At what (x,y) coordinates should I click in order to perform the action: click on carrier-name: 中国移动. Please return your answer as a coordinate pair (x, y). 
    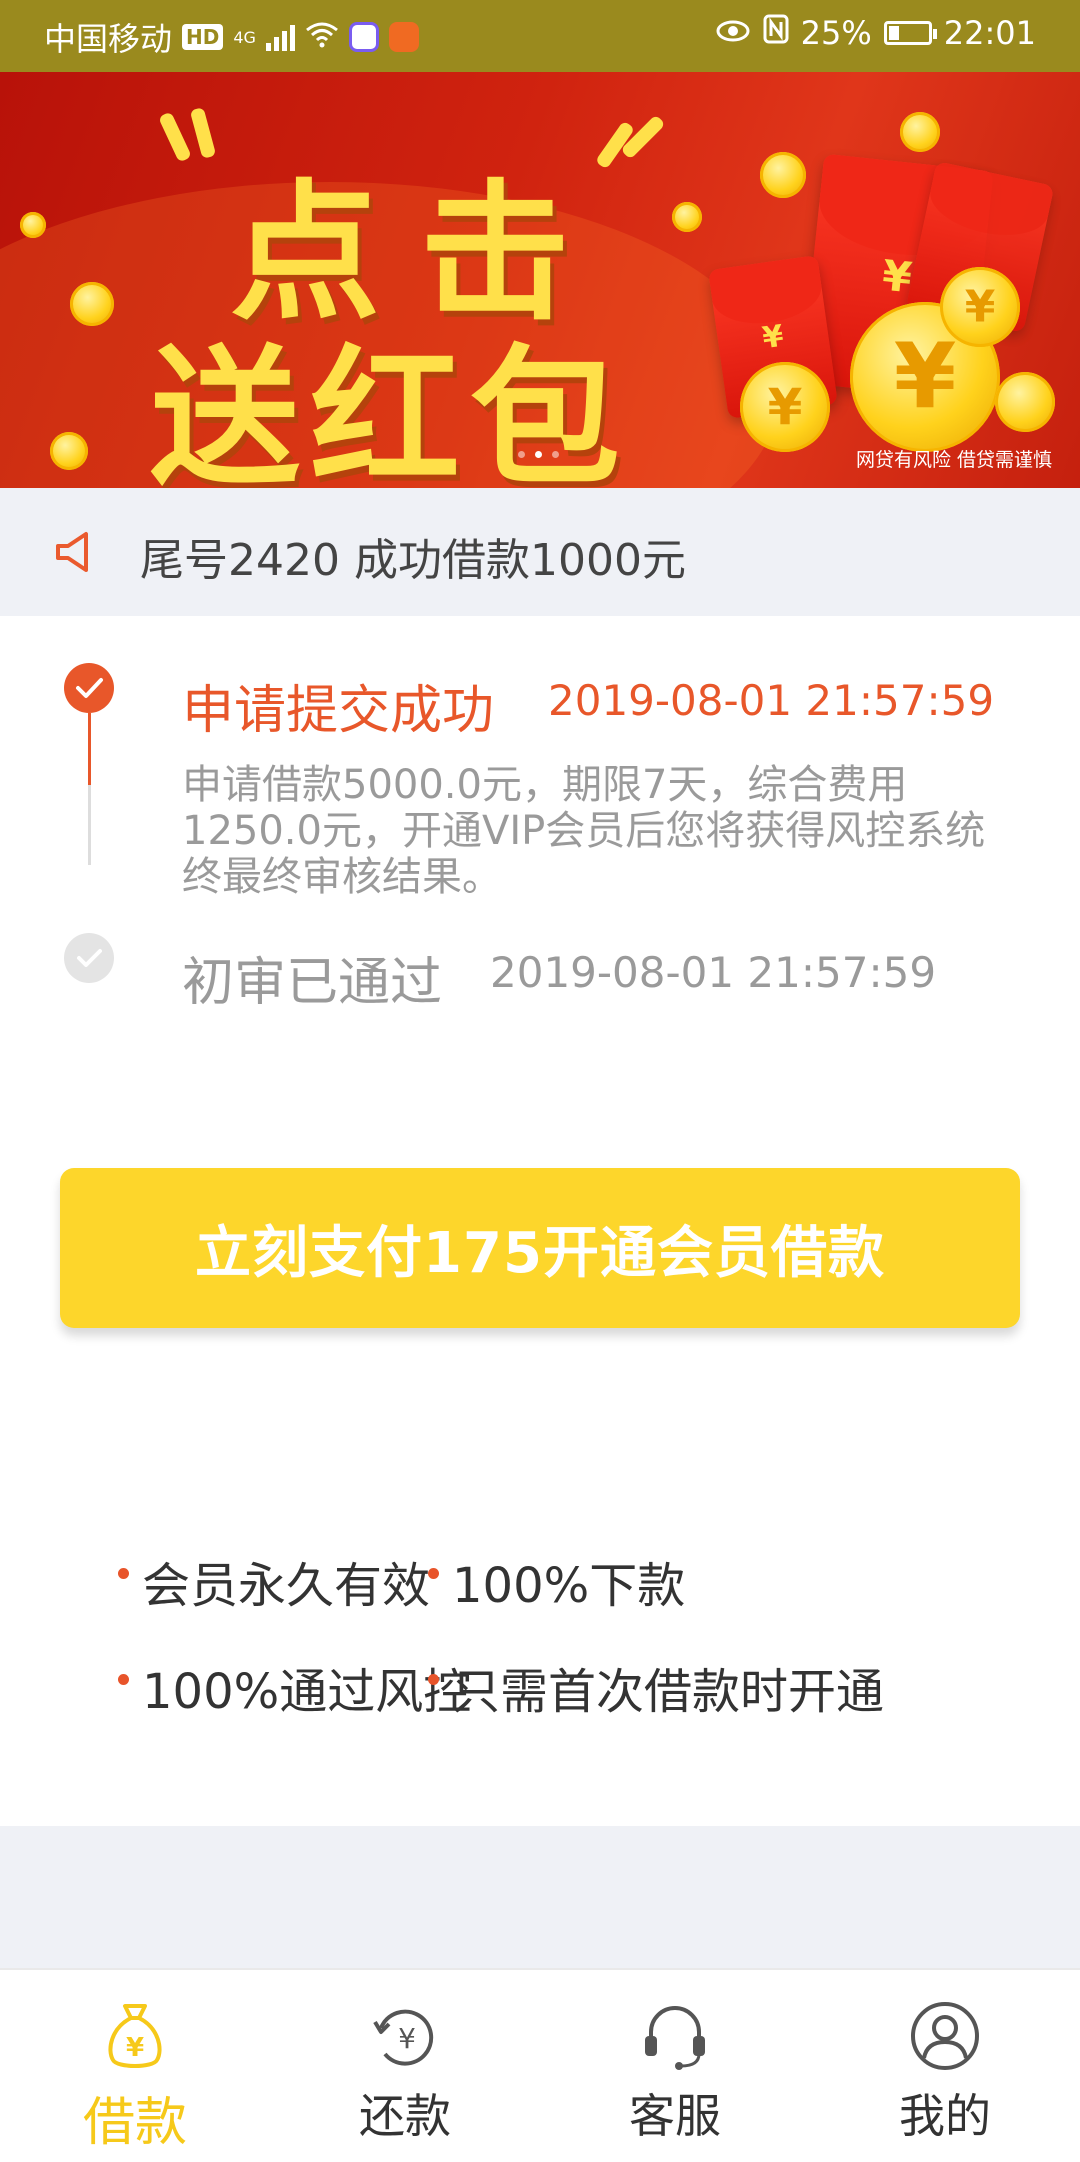
    Looking at the image, I should click on (108, 39).